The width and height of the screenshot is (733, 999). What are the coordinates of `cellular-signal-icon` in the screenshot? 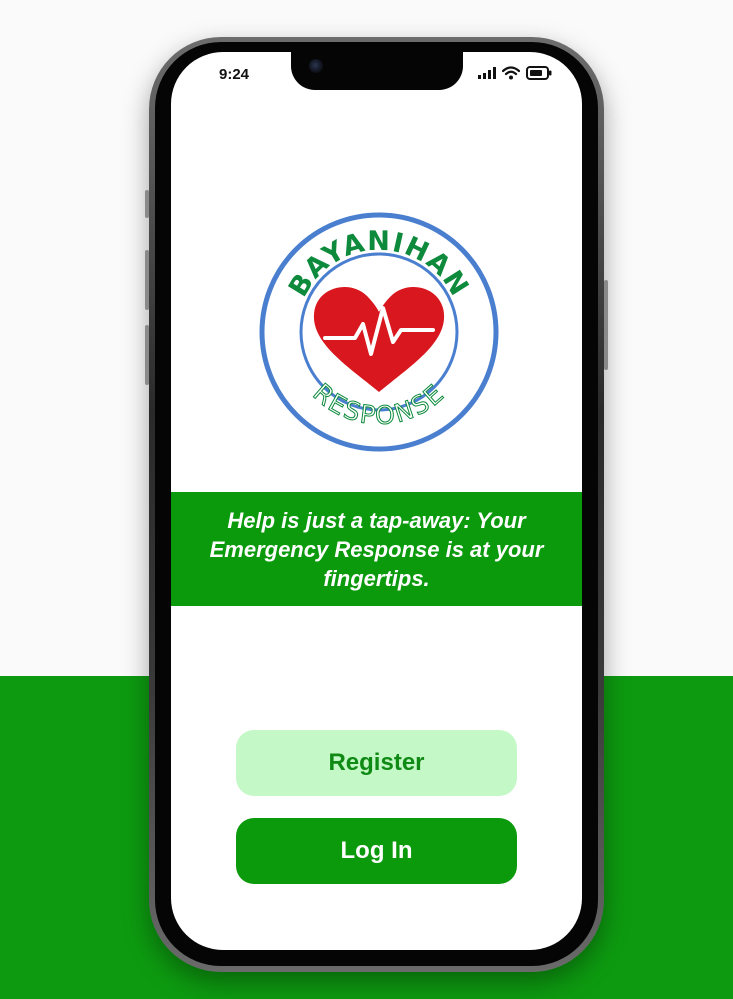 It's located at (487, 73).